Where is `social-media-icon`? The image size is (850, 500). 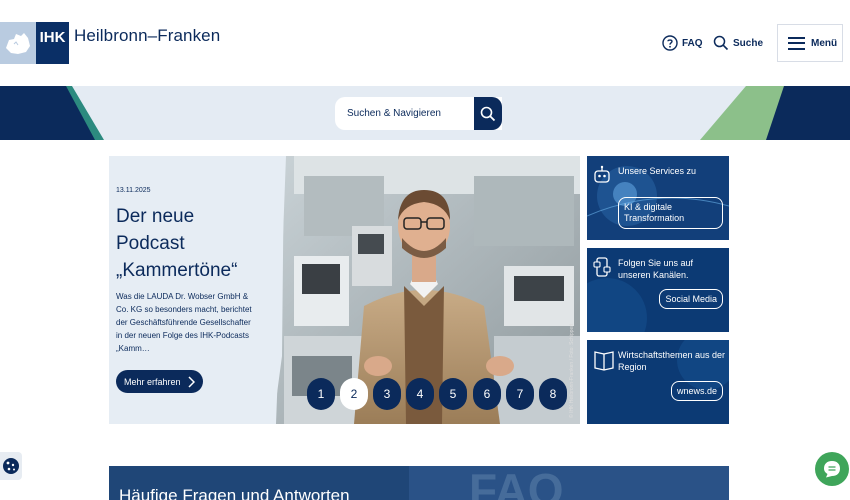
social-media-icon is located at coordinates (602, 267).